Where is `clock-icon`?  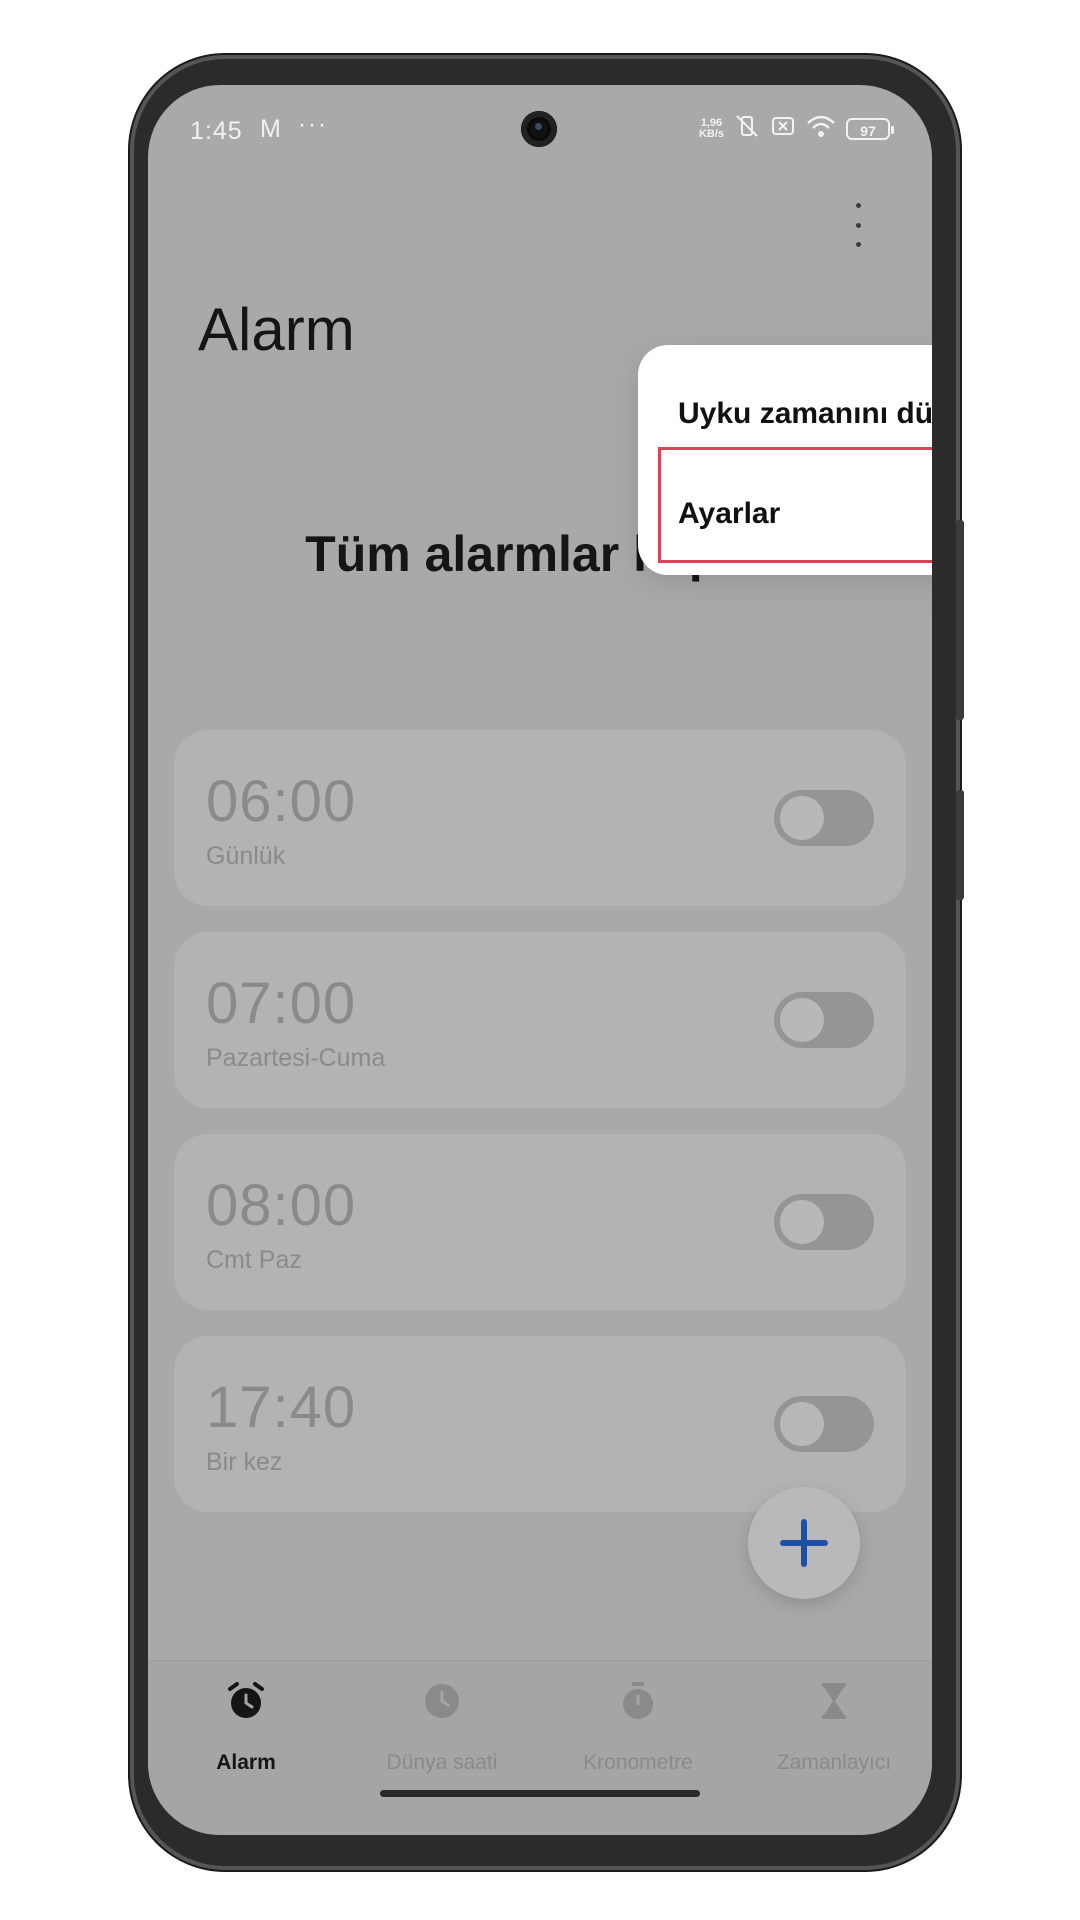
clock-icon is located at coordinates (442, 1701).